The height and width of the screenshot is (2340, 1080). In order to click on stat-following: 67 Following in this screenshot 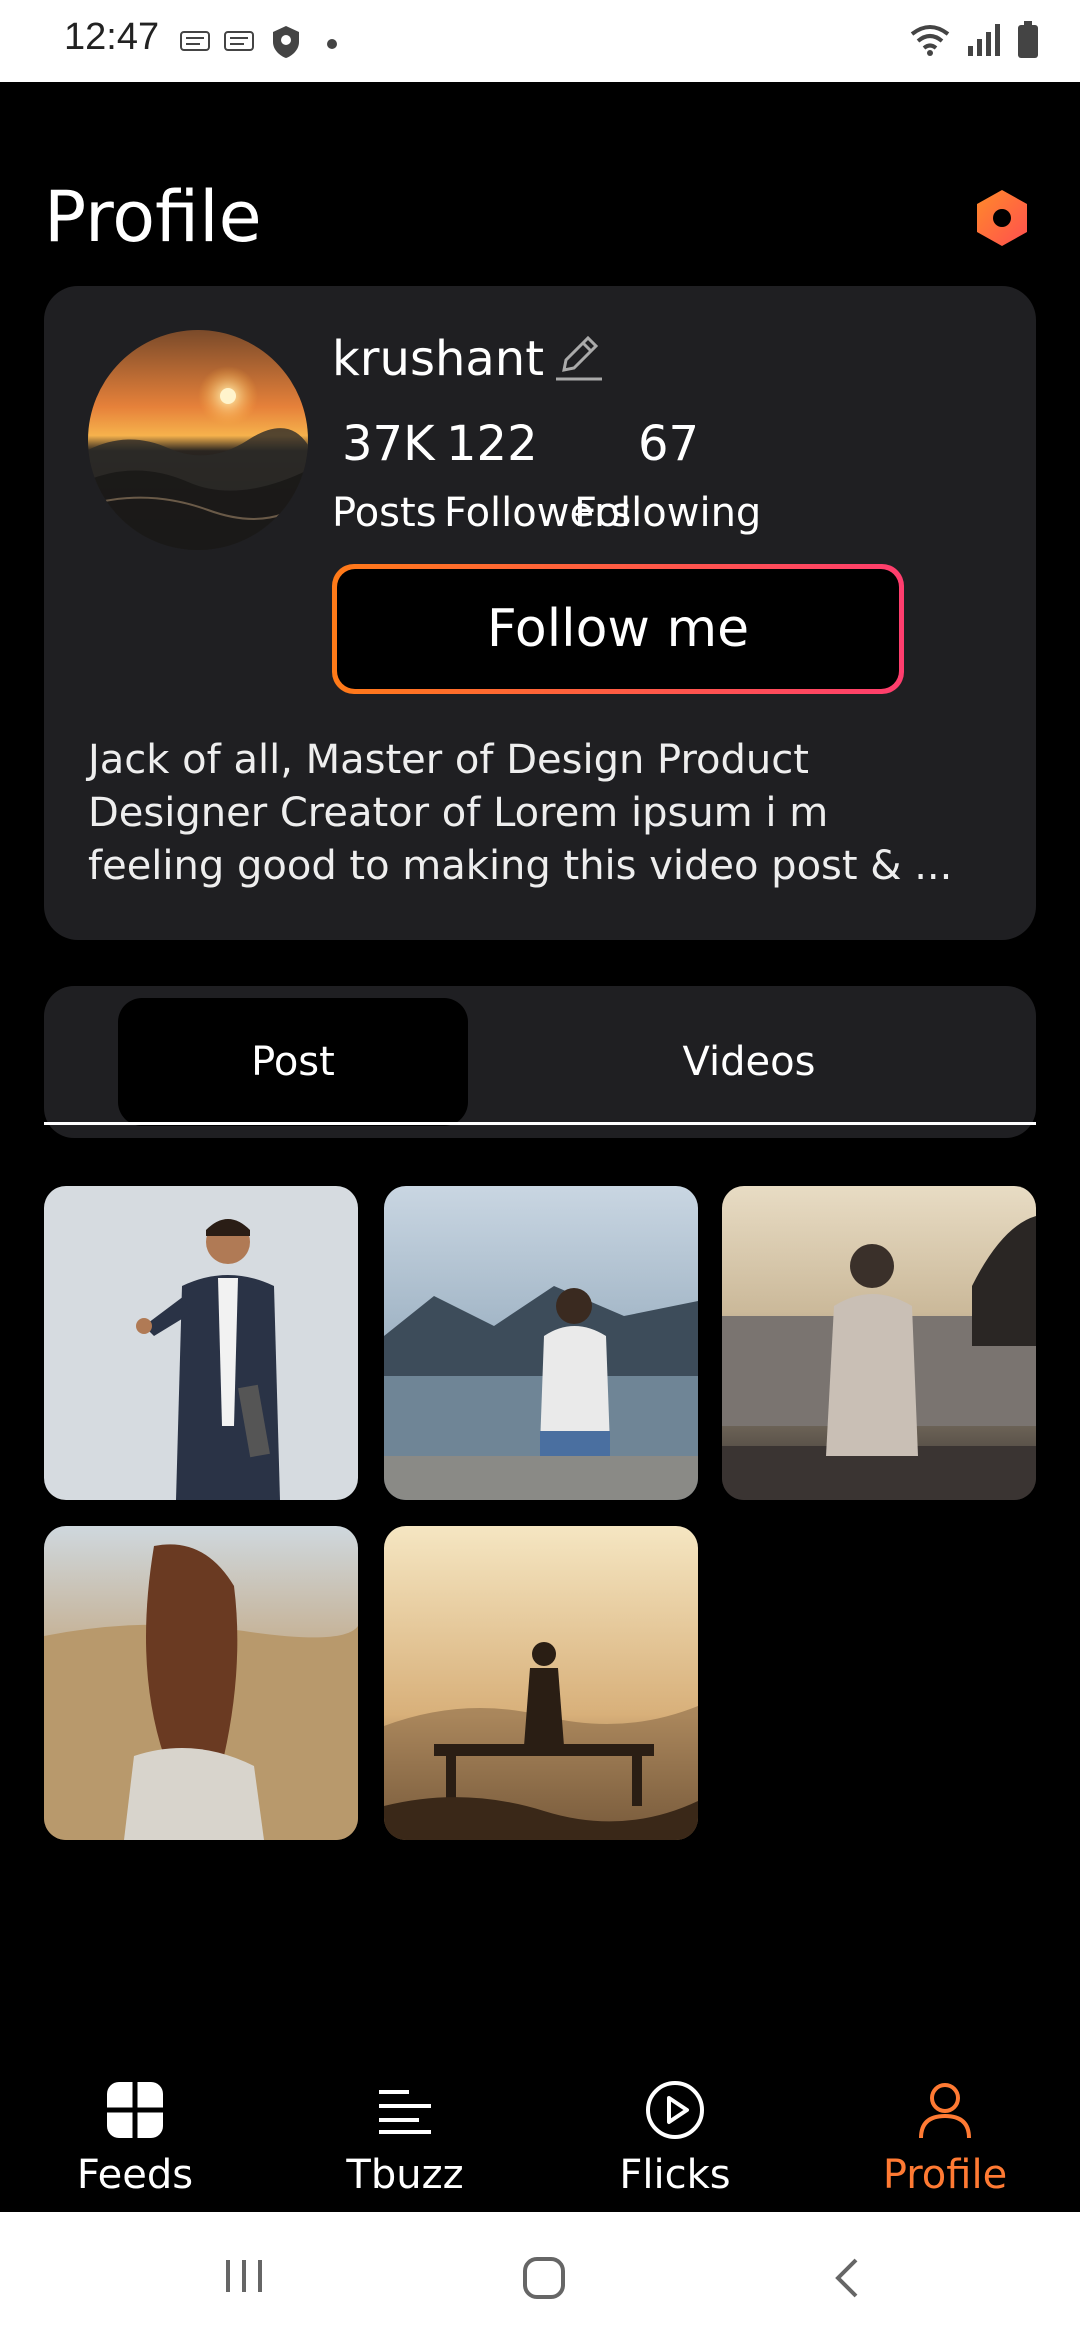, I will do `click(667, 476)`.